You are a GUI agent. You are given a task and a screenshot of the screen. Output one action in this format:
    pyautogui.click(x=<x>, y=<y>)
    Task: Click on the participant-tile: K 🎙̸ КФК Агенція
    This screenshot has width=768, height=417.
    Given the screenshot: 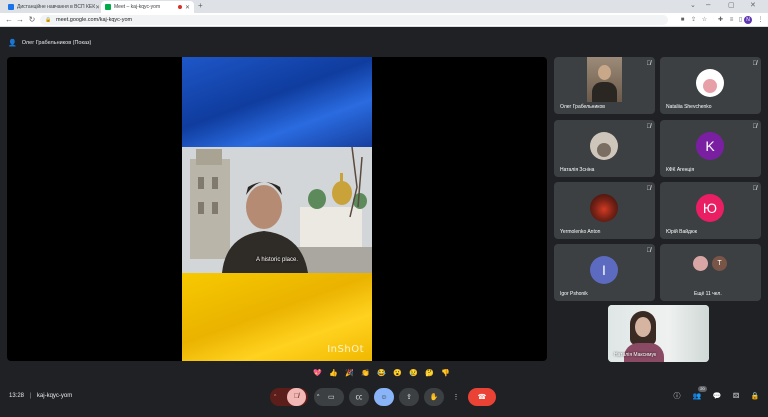 What is the action you would take?
    pyautogui.click(x=710, y=148)
    